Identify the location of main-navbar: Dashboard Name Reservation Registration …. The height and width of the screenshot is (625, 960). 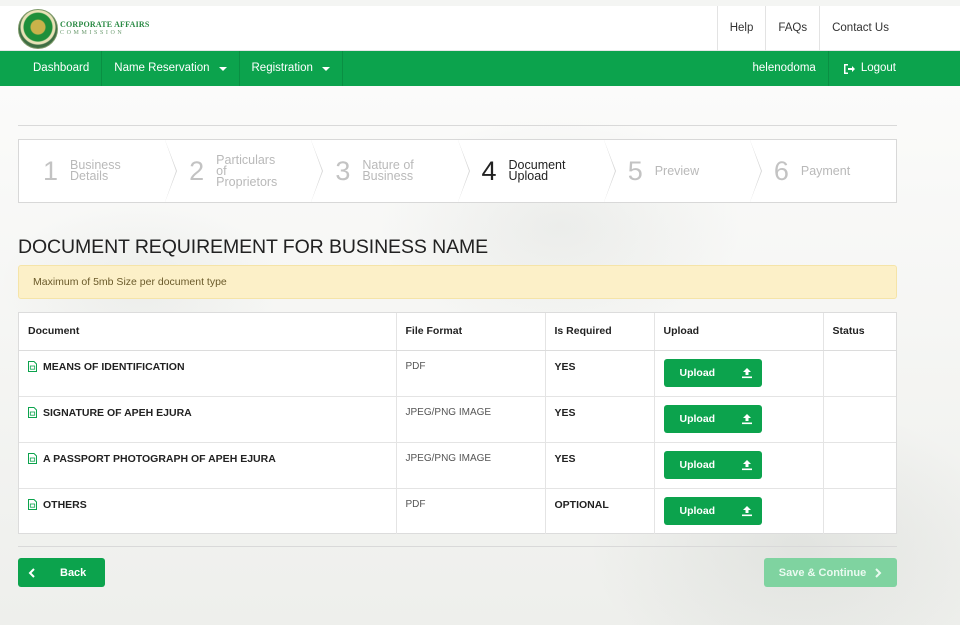
(480, 68).